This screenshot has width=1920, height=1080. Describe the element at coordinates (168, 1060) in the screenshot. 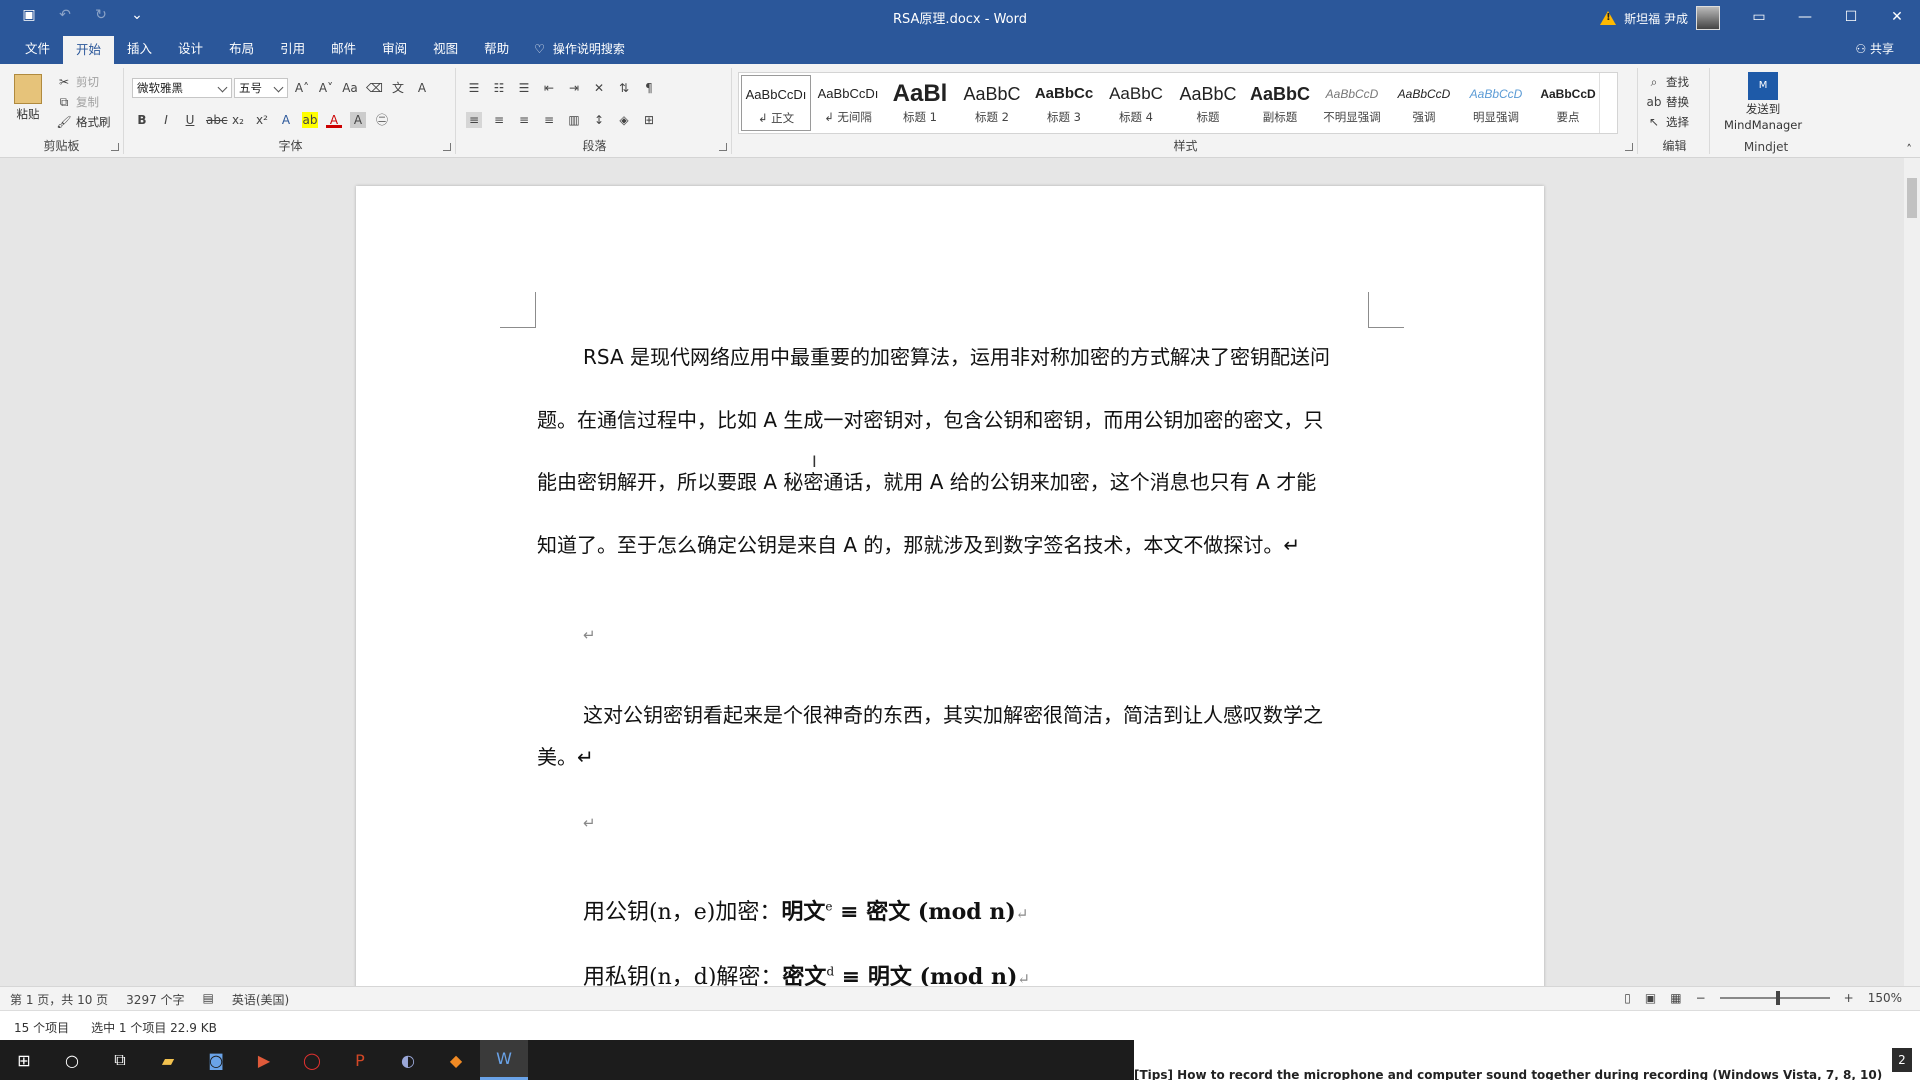

I see `file-explorer-icon: ▰` at that location.